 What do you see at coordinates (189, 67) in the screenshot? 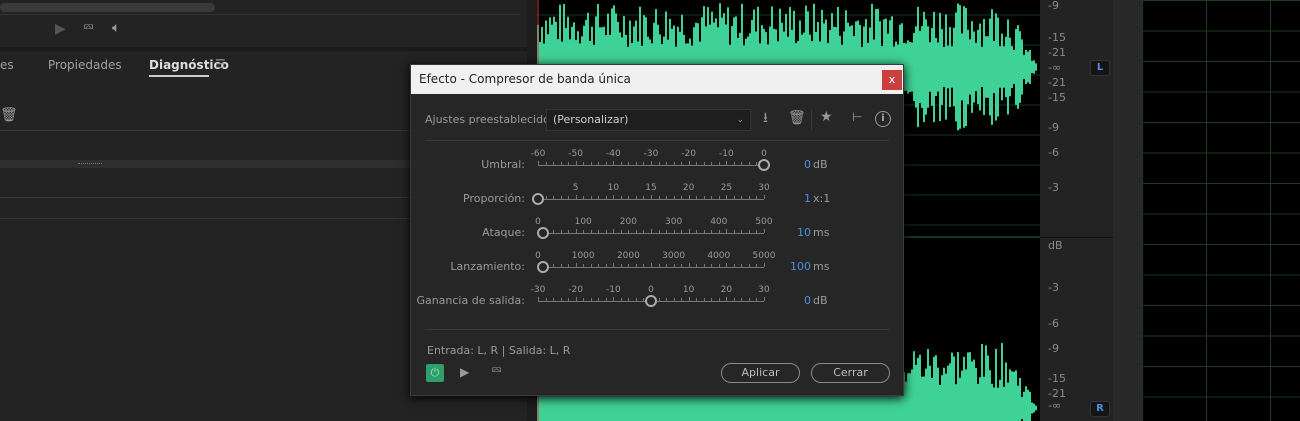
I see `tab-diagnostico: Diagnóstico` at bounding box center [189, 67].